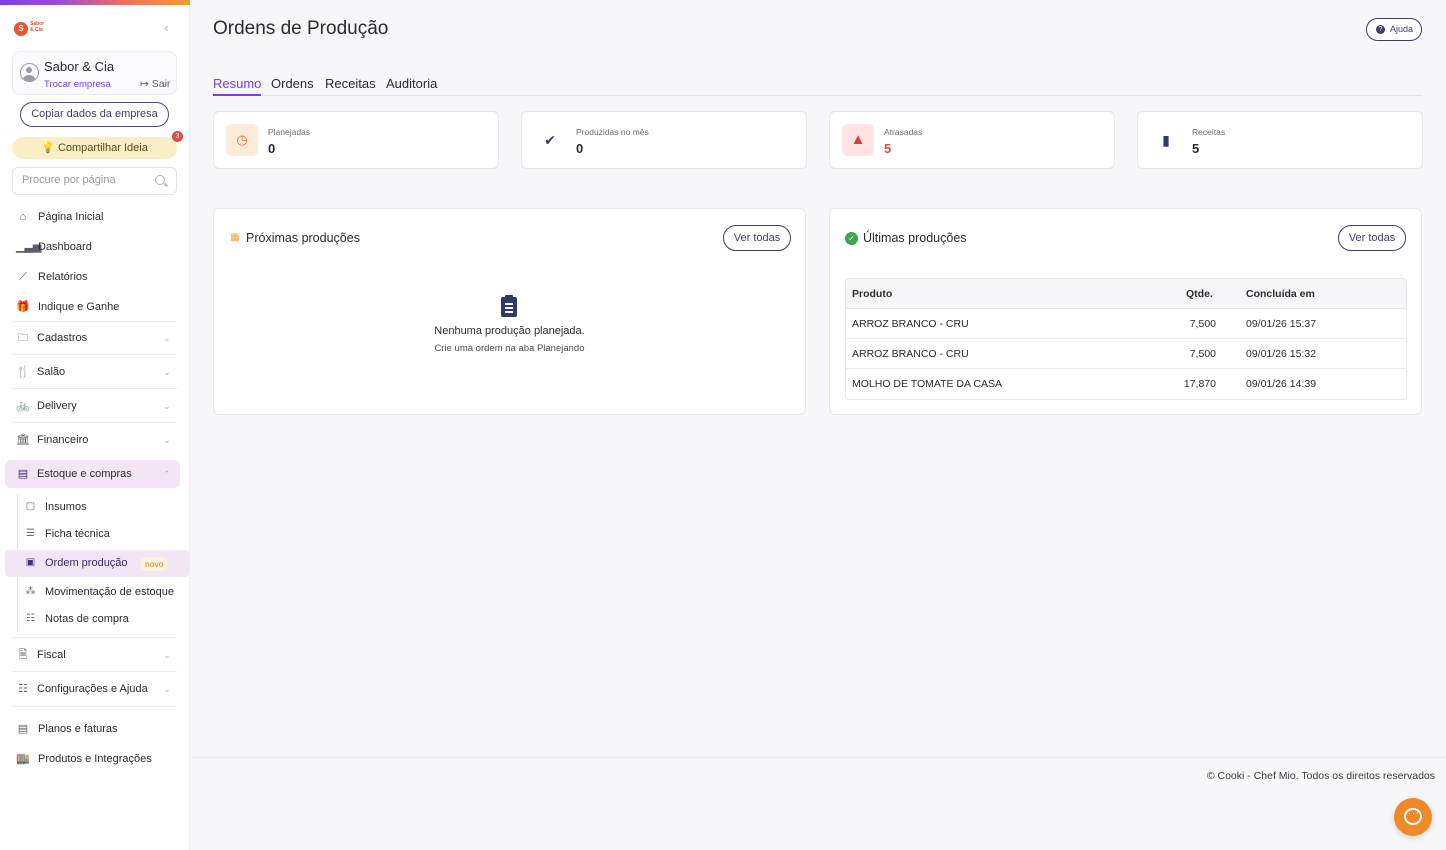  What do you see at coordinates (23, 655) in the screenshot?
I see `receipt-icon: 🗎` at bounding box center [23, 655].